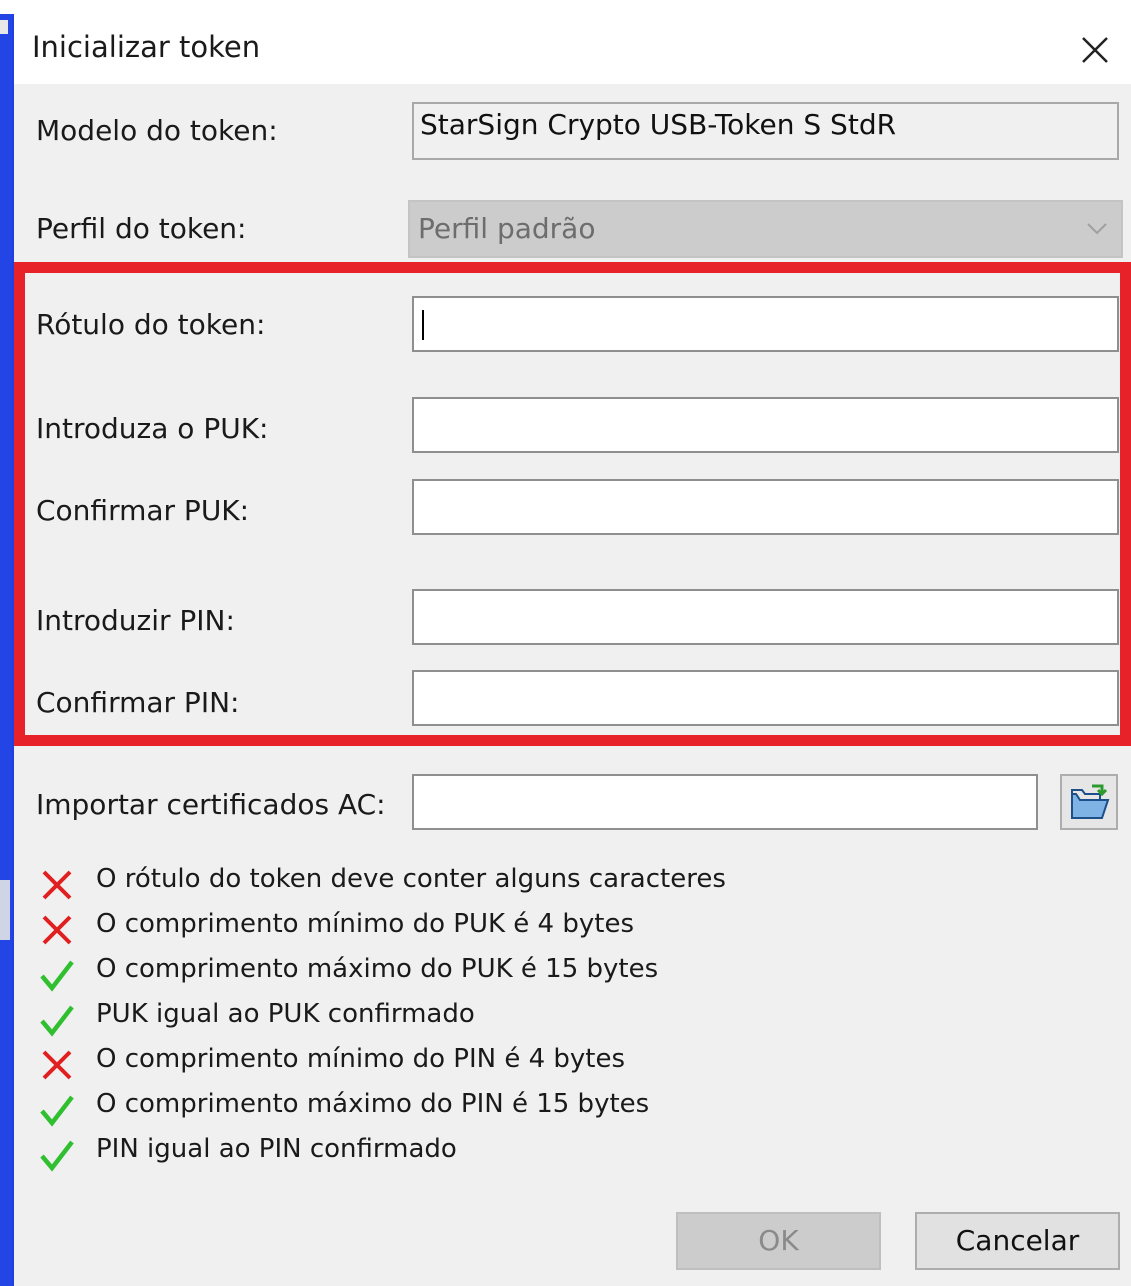  I want to click on cancel-button: Cancelar, so click(1017, 1241).